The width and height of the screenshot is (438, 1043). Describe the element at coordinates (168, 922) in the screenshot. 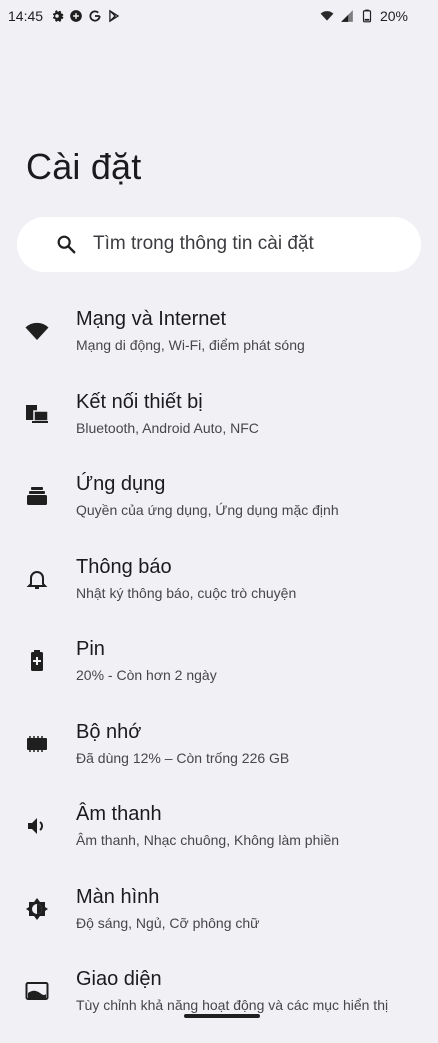

I see `settings-item-subtitle: Độ sáng, Ngủ, Cỡ phông chữ` at that location.